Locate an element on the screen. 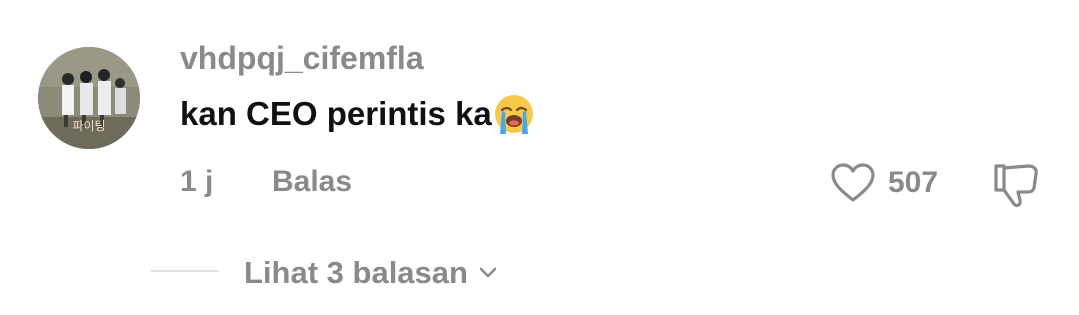  view-replies-button: Lihat 3 balasan is located at coordinates (371, 273).